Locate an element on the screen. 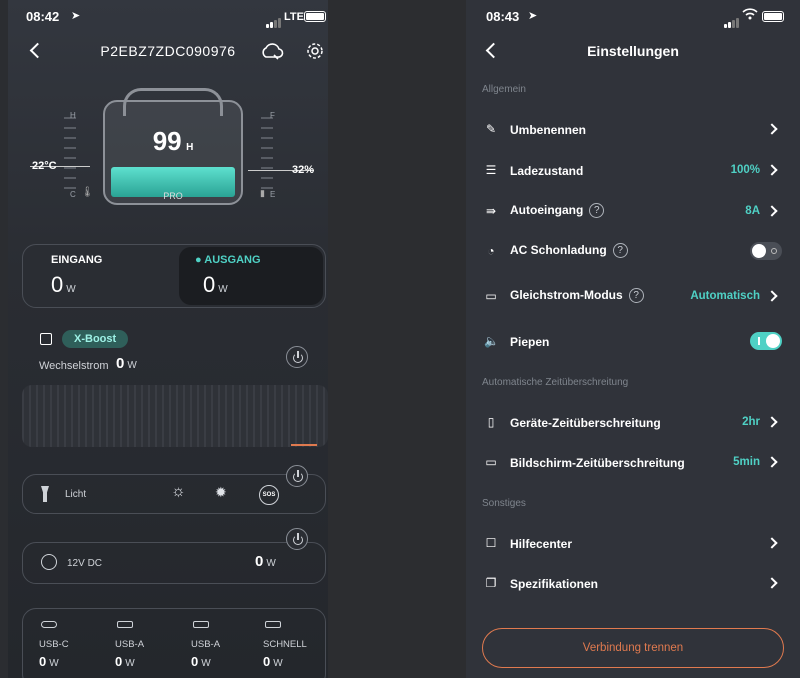 This screenshot has height=678, width=800. status-time: 08:42 is located at coordinates (43, 16).